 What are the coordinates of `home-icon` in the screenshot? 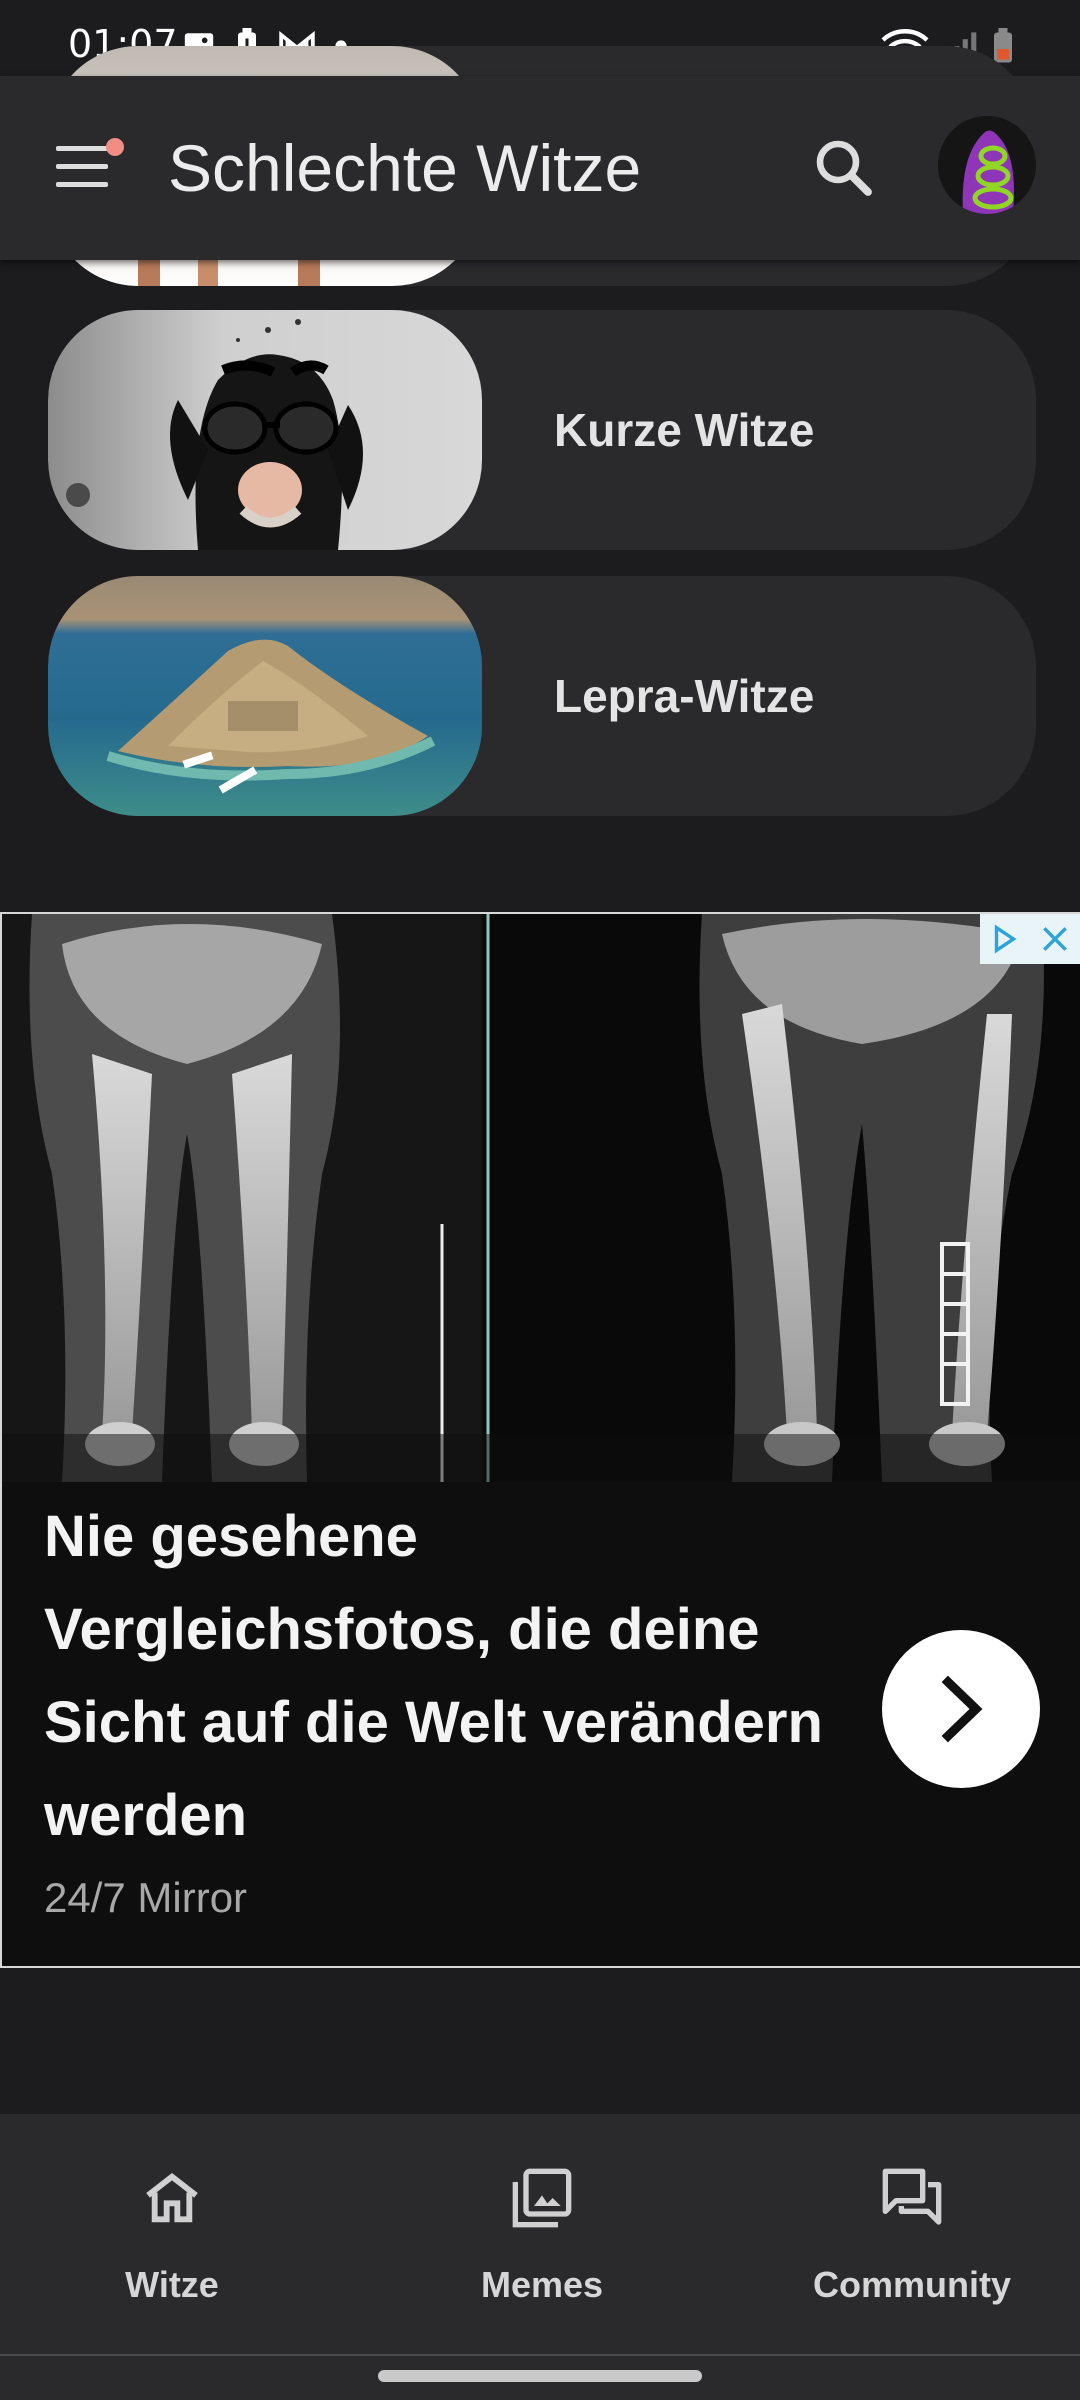 It's located at (172, 2197).